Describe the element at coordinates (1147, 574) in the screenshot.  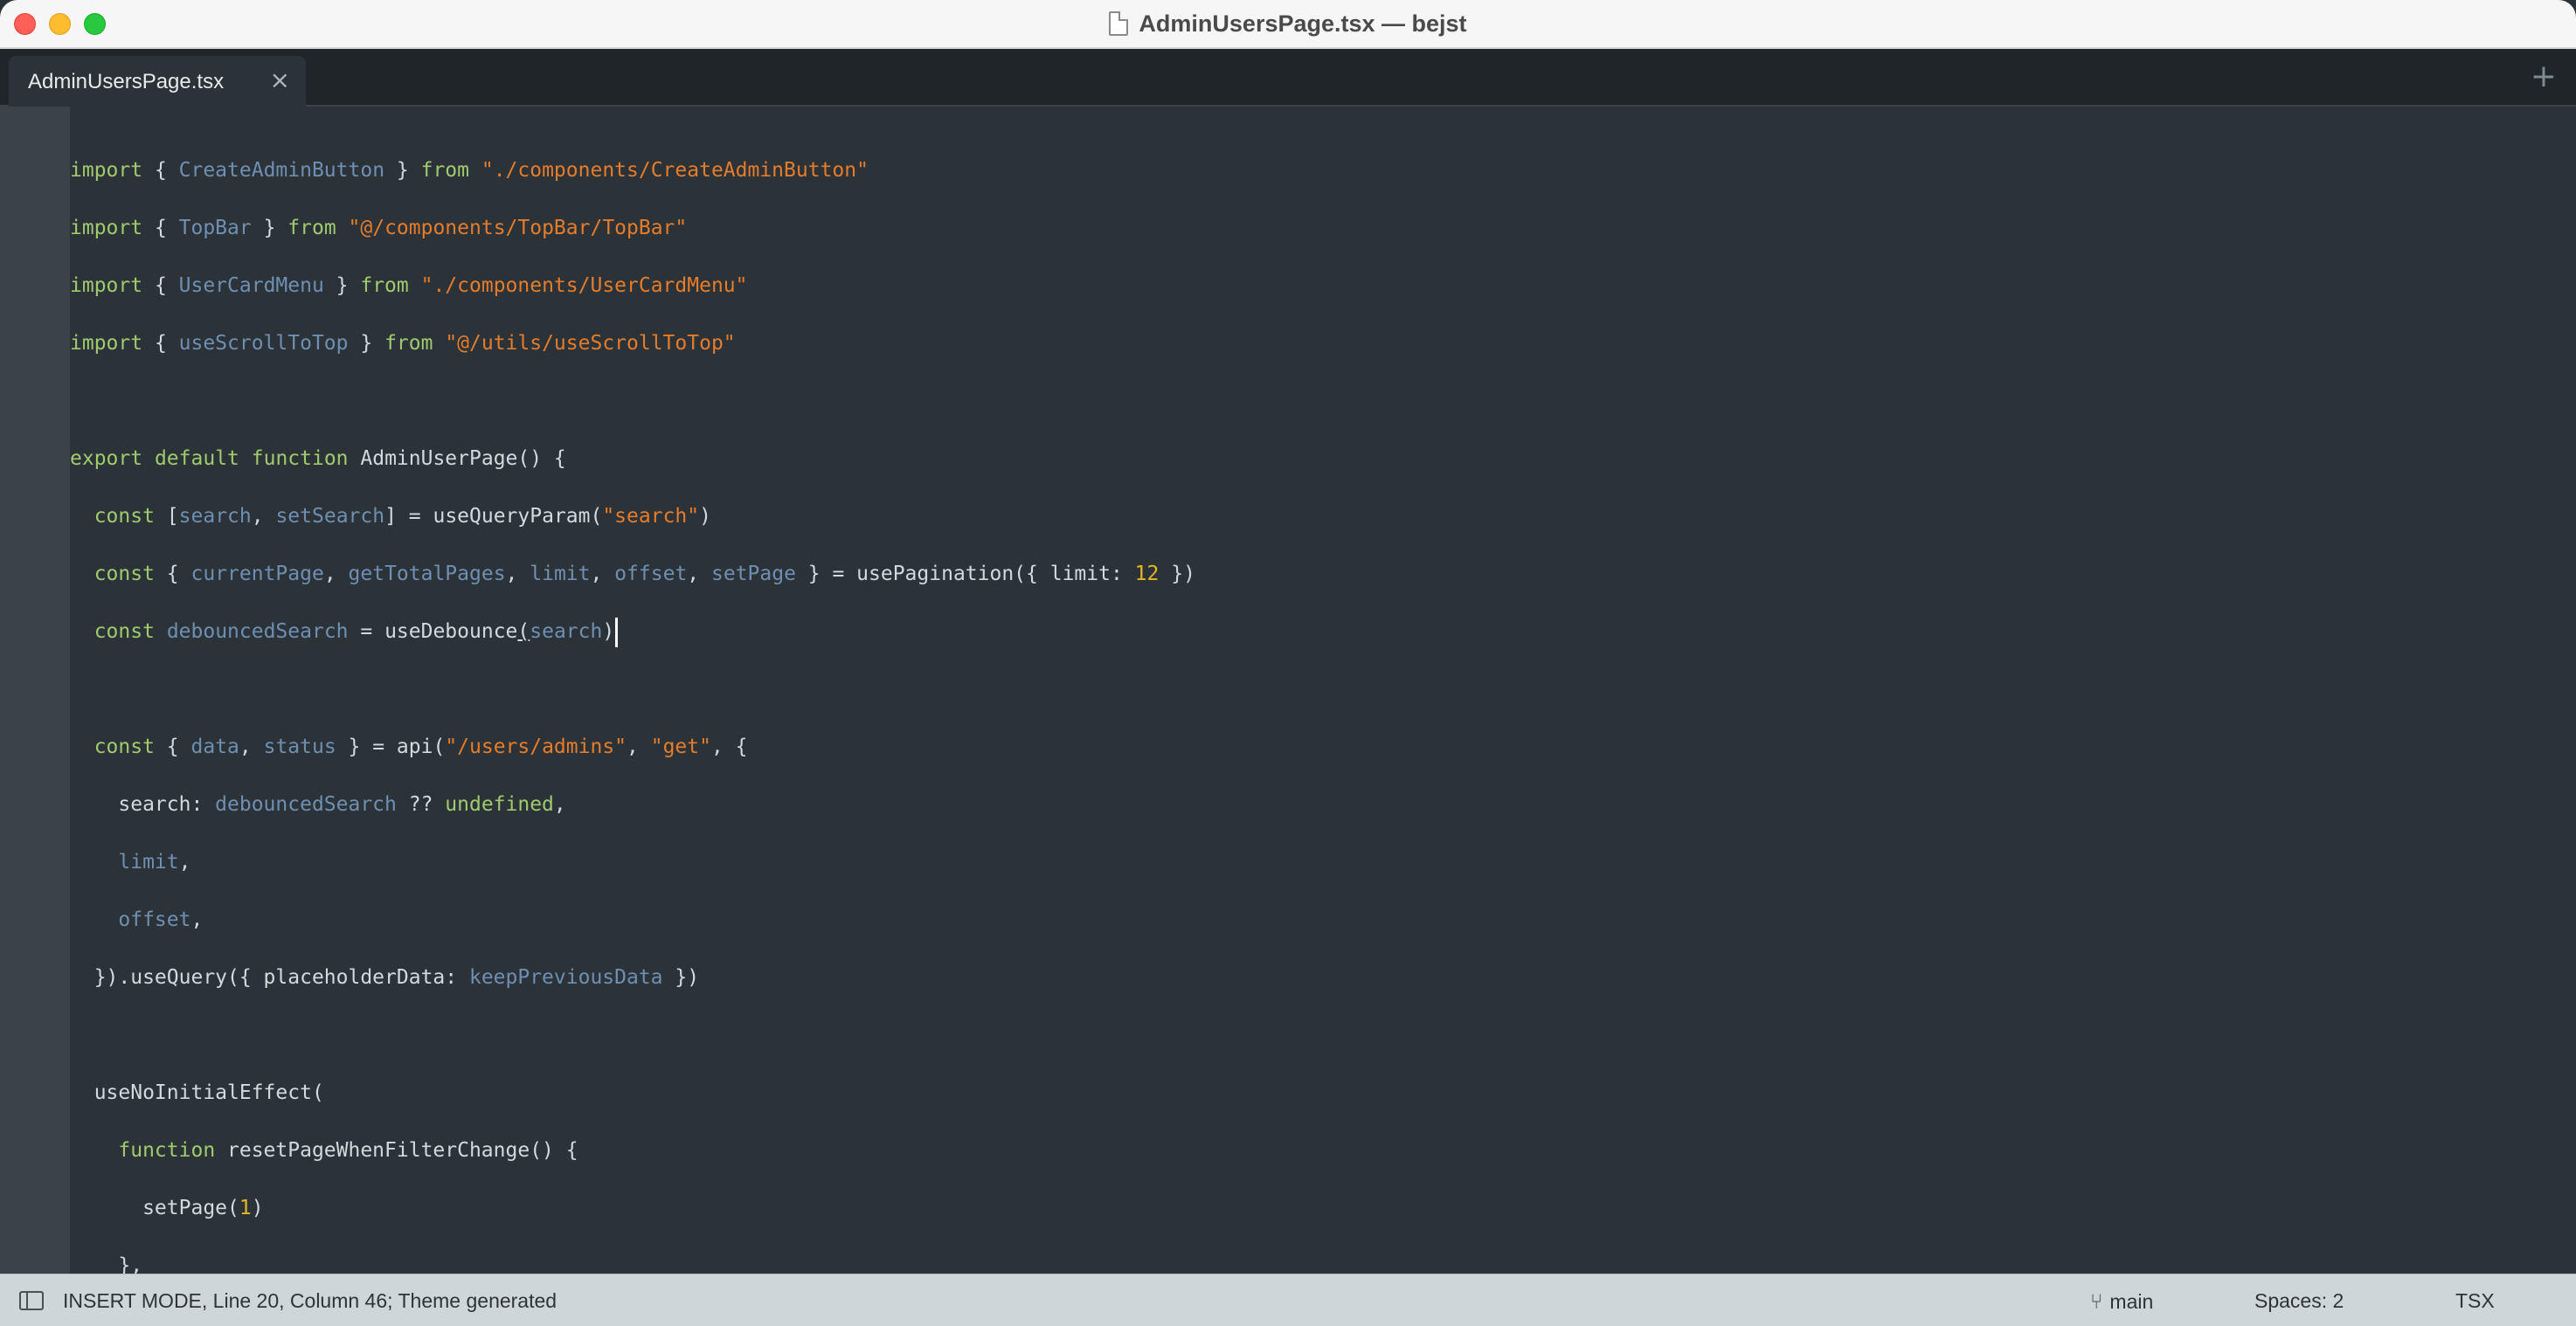
I see `code-token: 12` at that location.